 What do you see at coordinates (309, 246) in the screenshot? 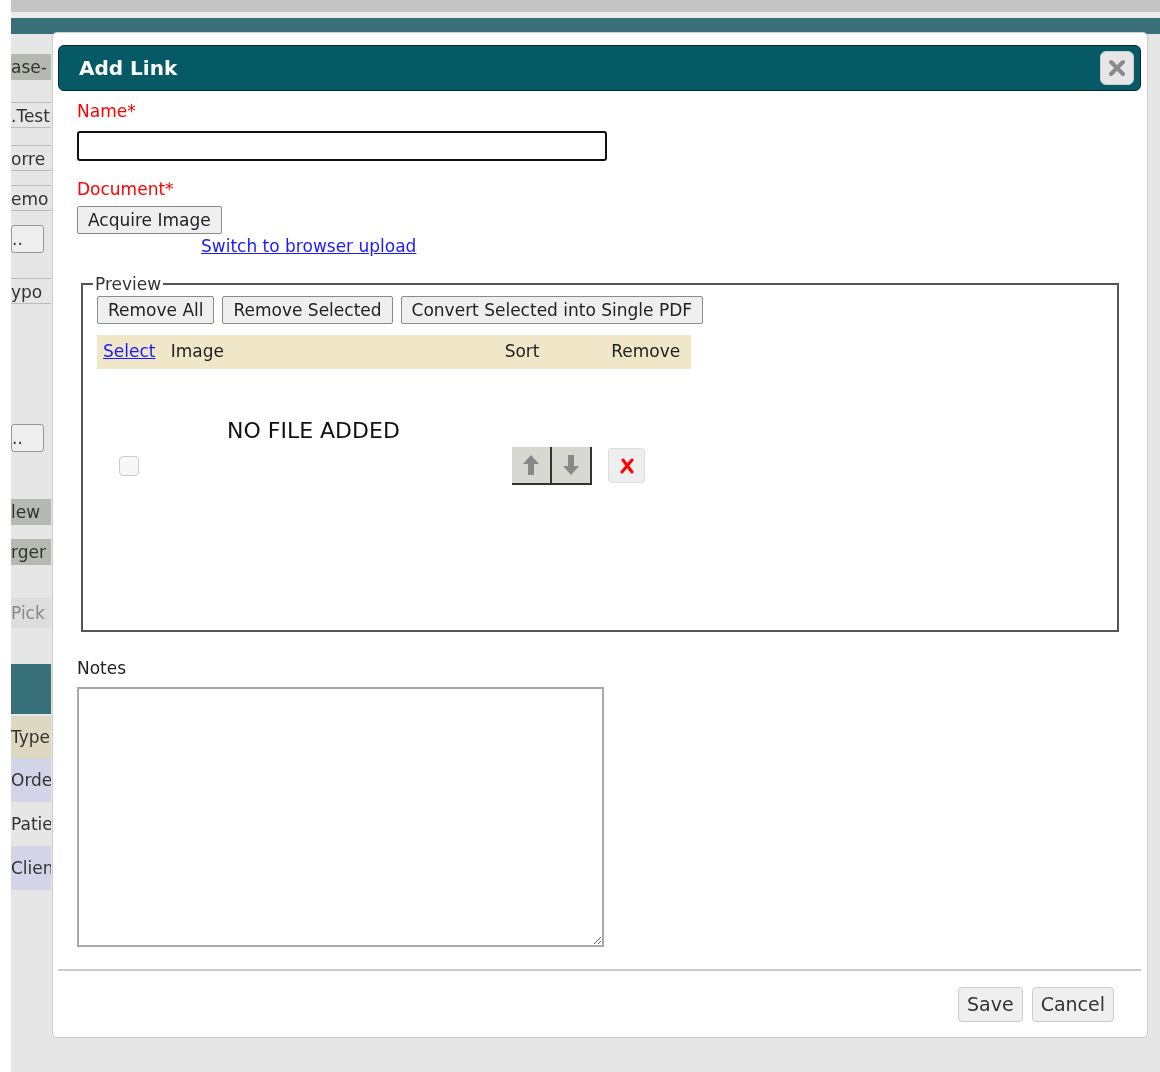
I see `browser-upload-link: Switch to browser upload` at bounding box center [309, 246].